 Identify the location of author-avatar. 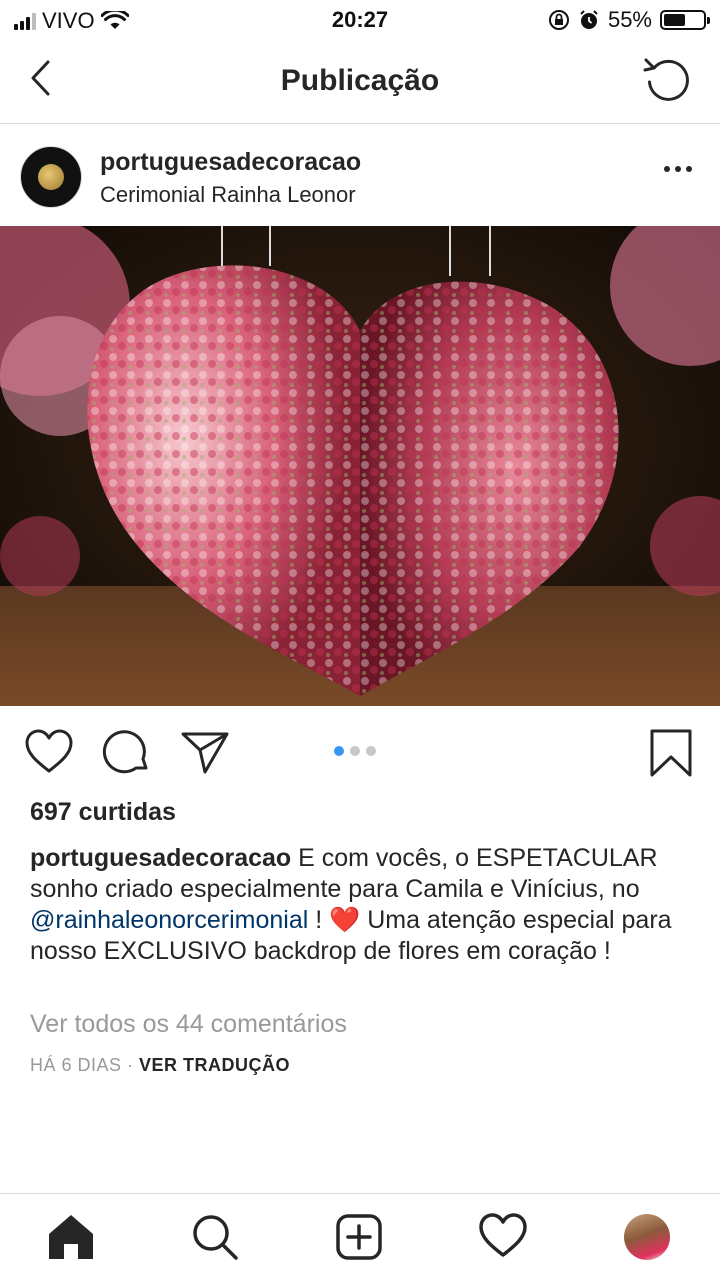
(51, 177).